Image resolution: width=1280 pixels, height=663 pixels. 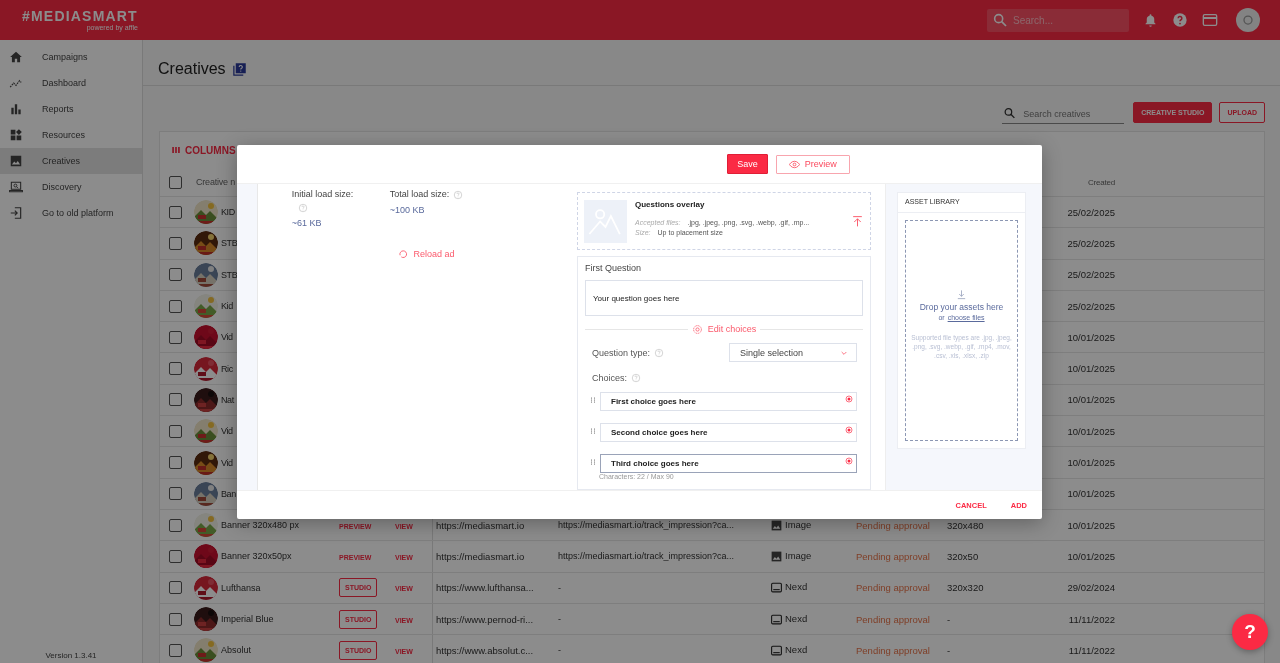 I want to click on creative-name: Nat, so click(x=227, y=399).